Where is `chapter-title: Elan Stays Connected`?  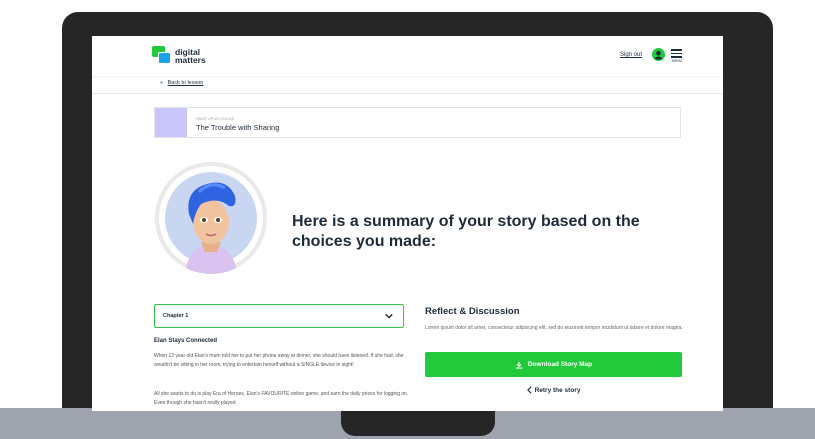
chapter-title: Elan Stays Connected is located at coordinates (186, 341).